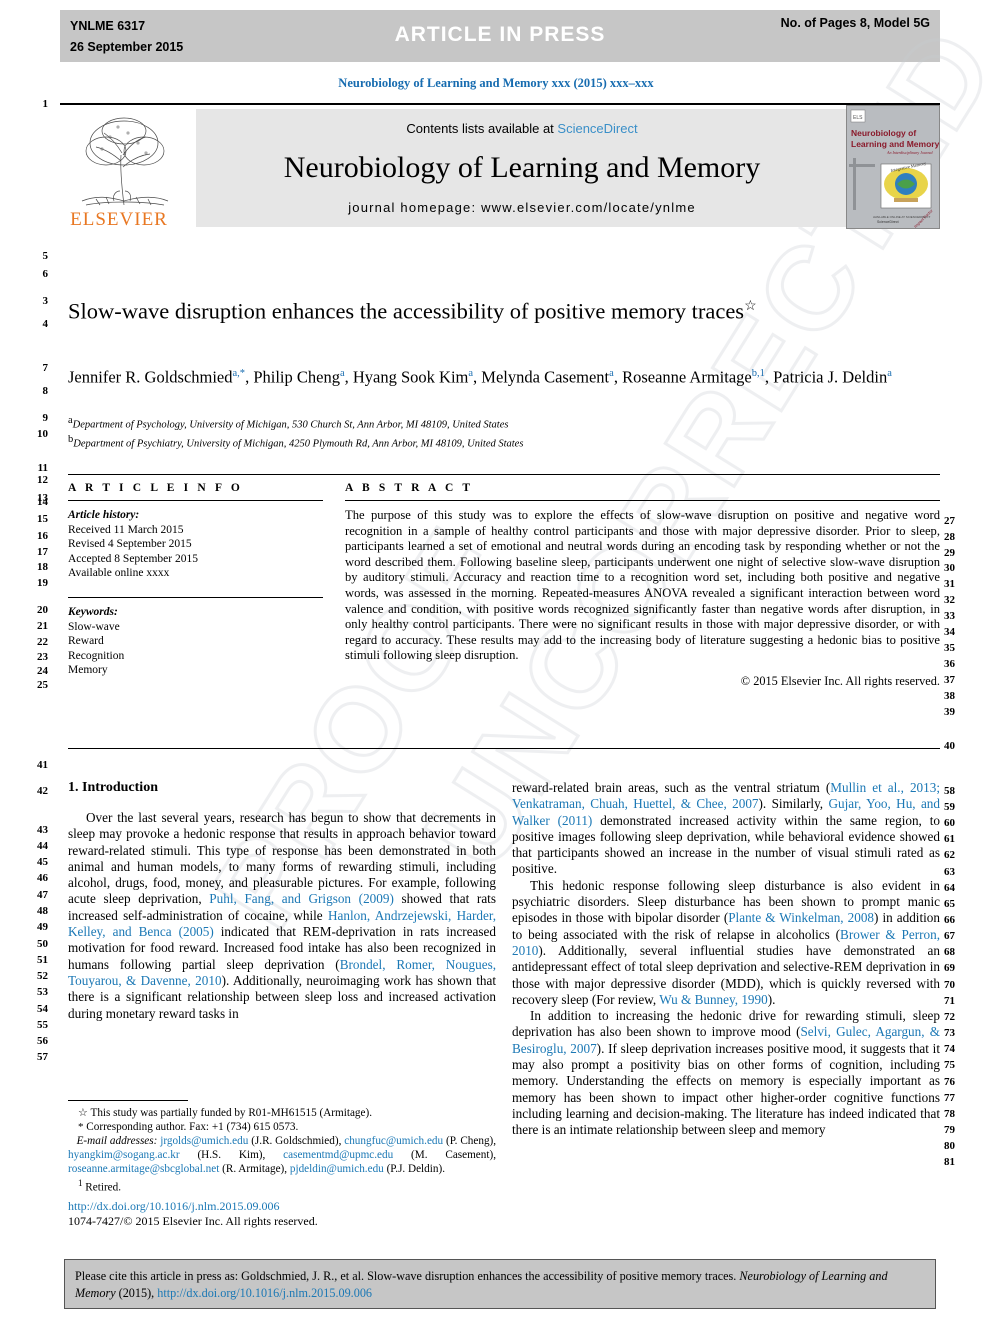 The height and width of the screenshot is (1323, 992). I want to click on line-number: 48, so click(42, 911).